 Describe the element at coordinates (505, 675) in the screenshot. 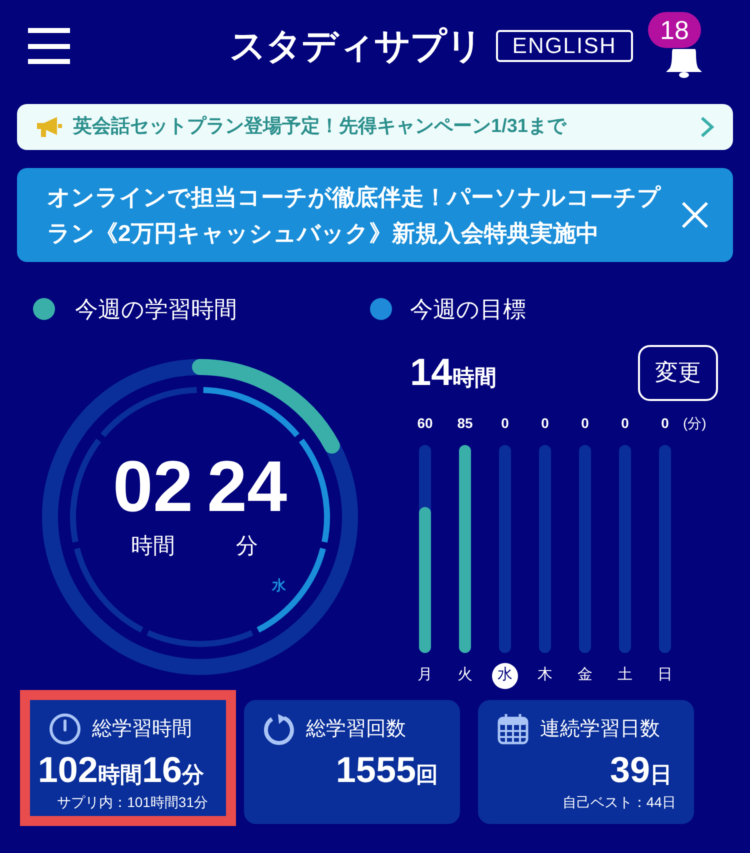

I see `day-label: 水` at that location.